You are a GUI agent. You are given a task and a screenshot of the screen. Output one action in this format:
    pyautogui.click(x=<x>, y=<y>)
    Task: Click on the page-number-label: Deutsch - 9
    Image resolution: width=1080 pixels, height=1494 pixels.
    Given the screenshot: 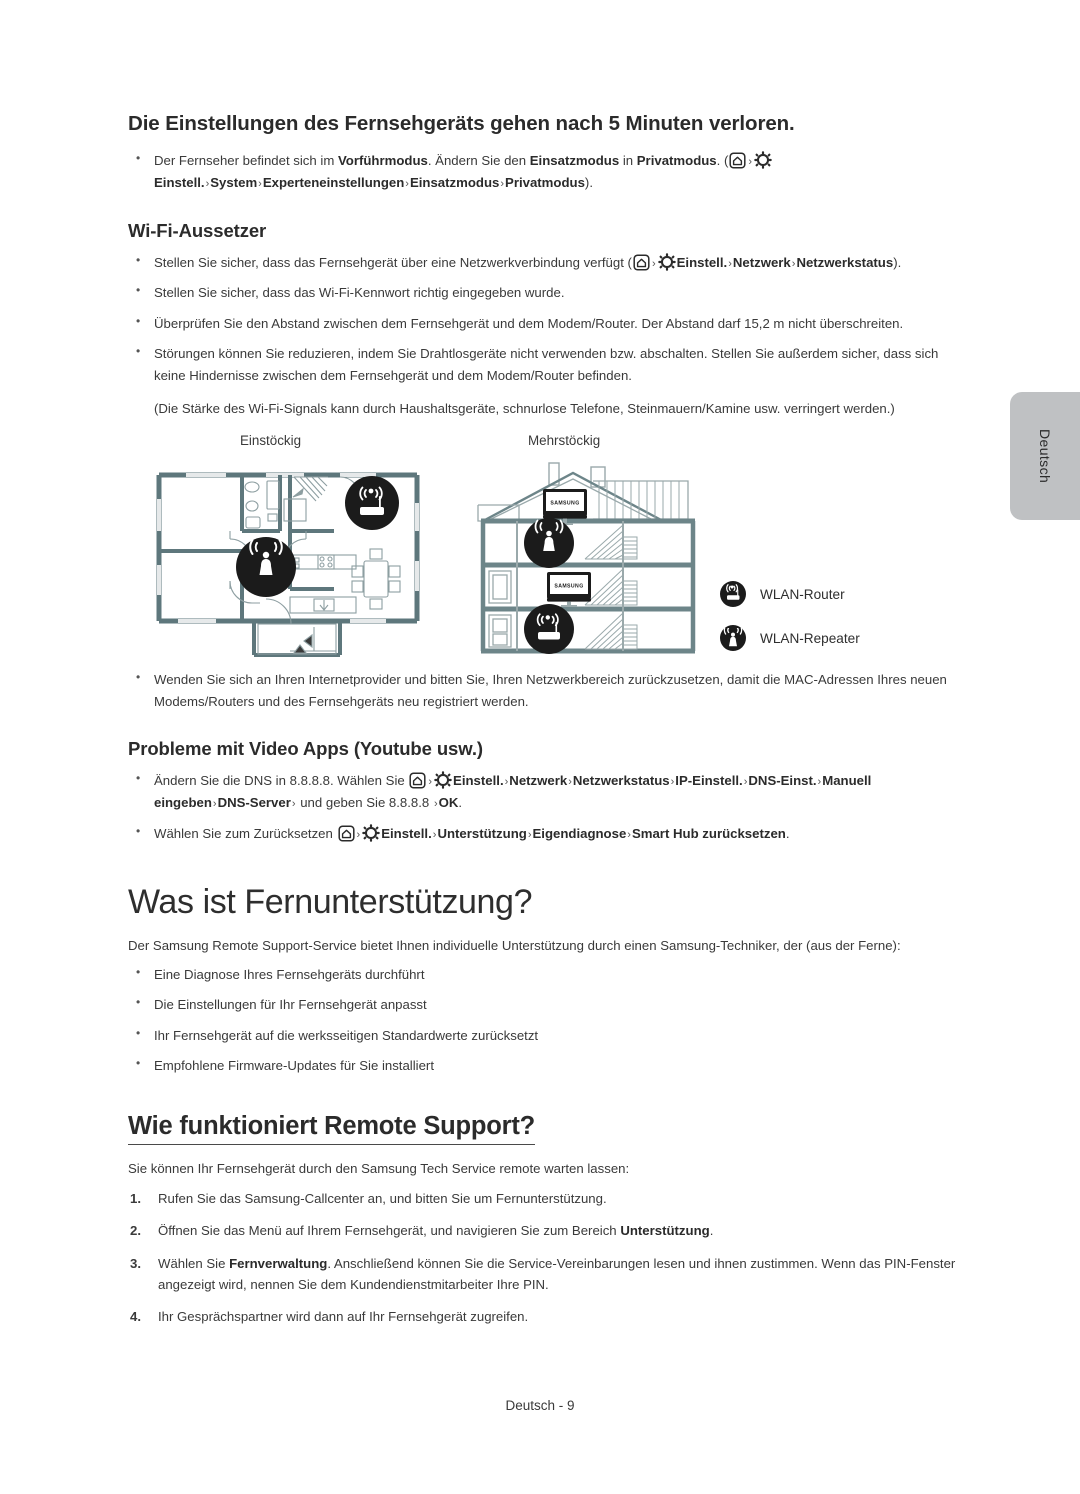 What is the action you would take?
    pyautogui.click(x=540, y=1405)
    